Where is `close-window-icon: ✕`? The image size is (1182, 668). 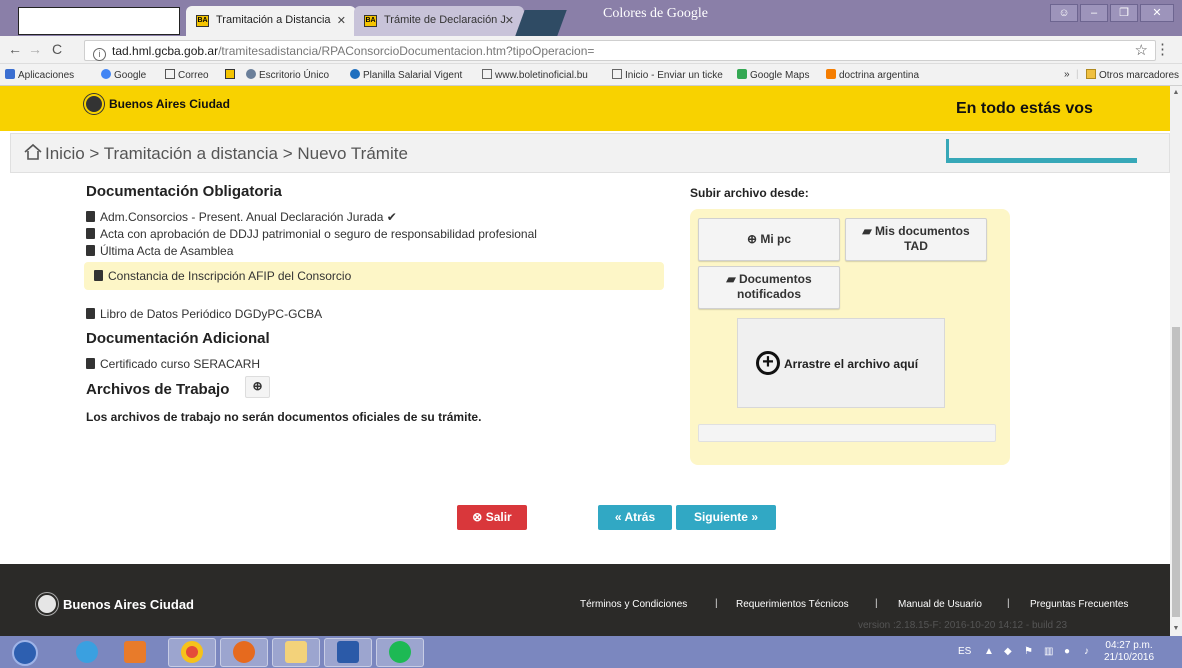
close-window-icon: ✕ is located at coordinates (1157, 13).